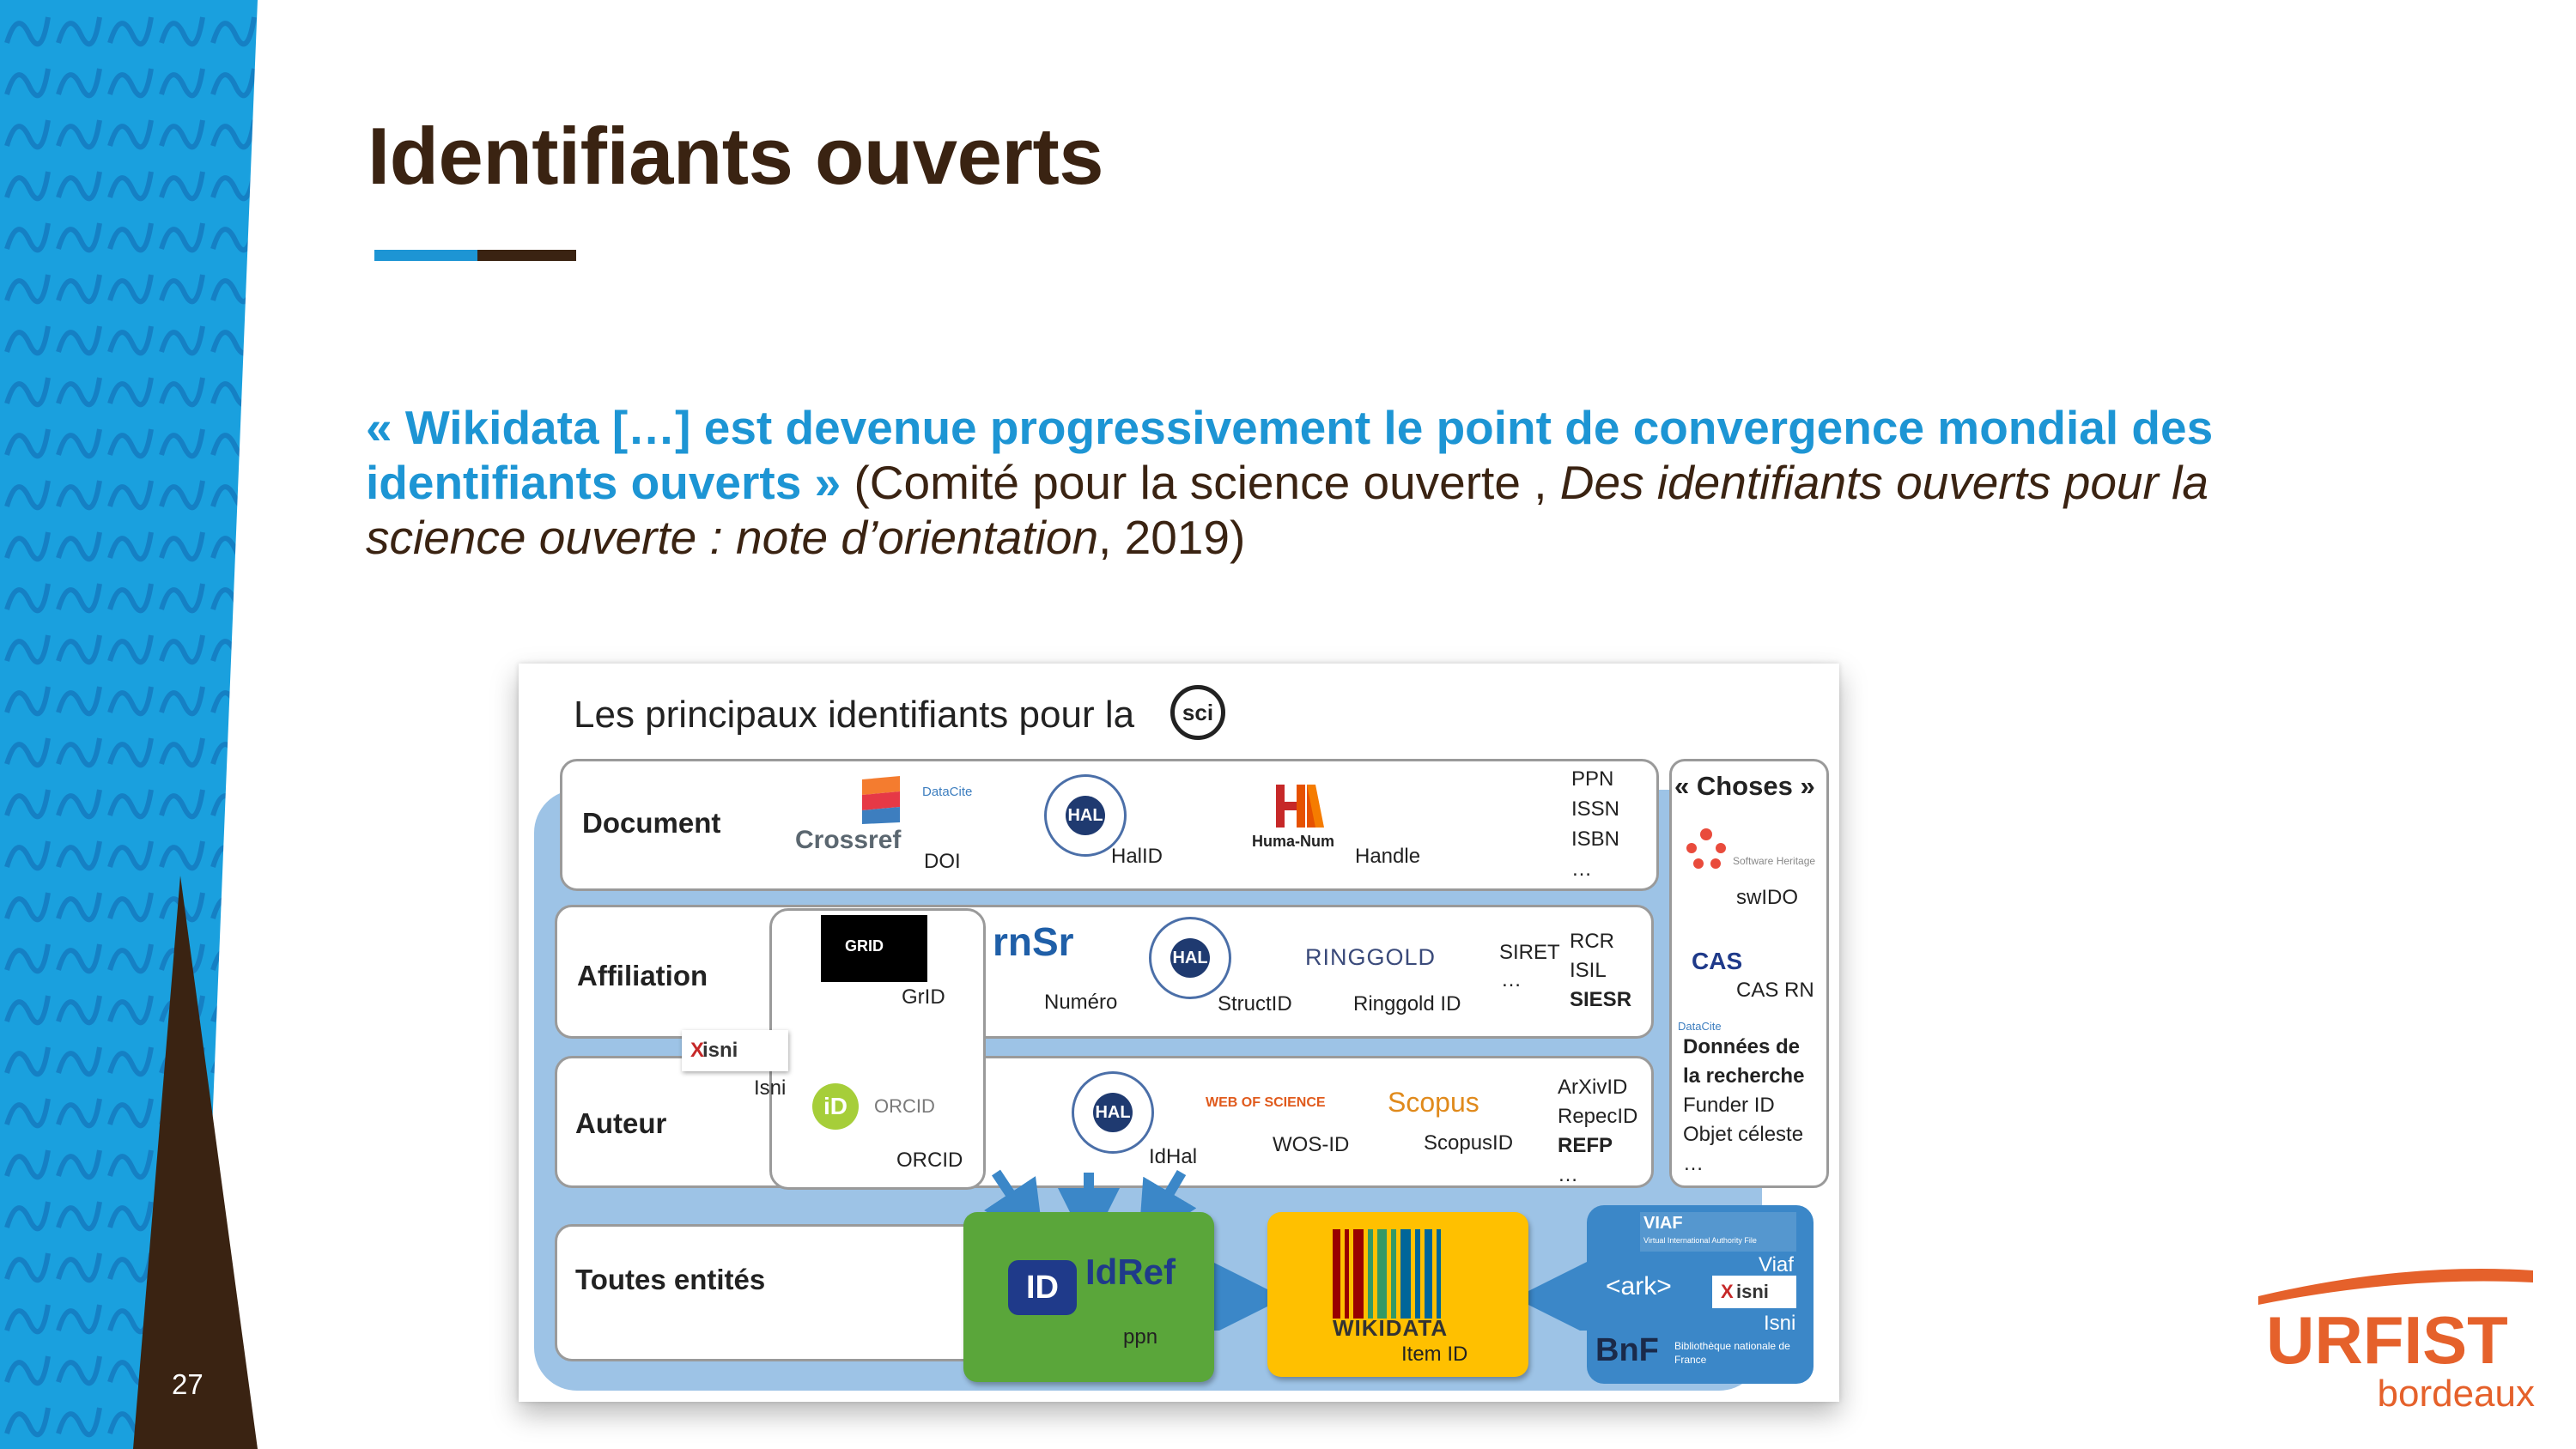 This screenshot has width=2576, height=1449. What do you see at coordinates (924, 997) in the screenshot?
I see `grid-label: GrID` at bounding box center [924, 997].